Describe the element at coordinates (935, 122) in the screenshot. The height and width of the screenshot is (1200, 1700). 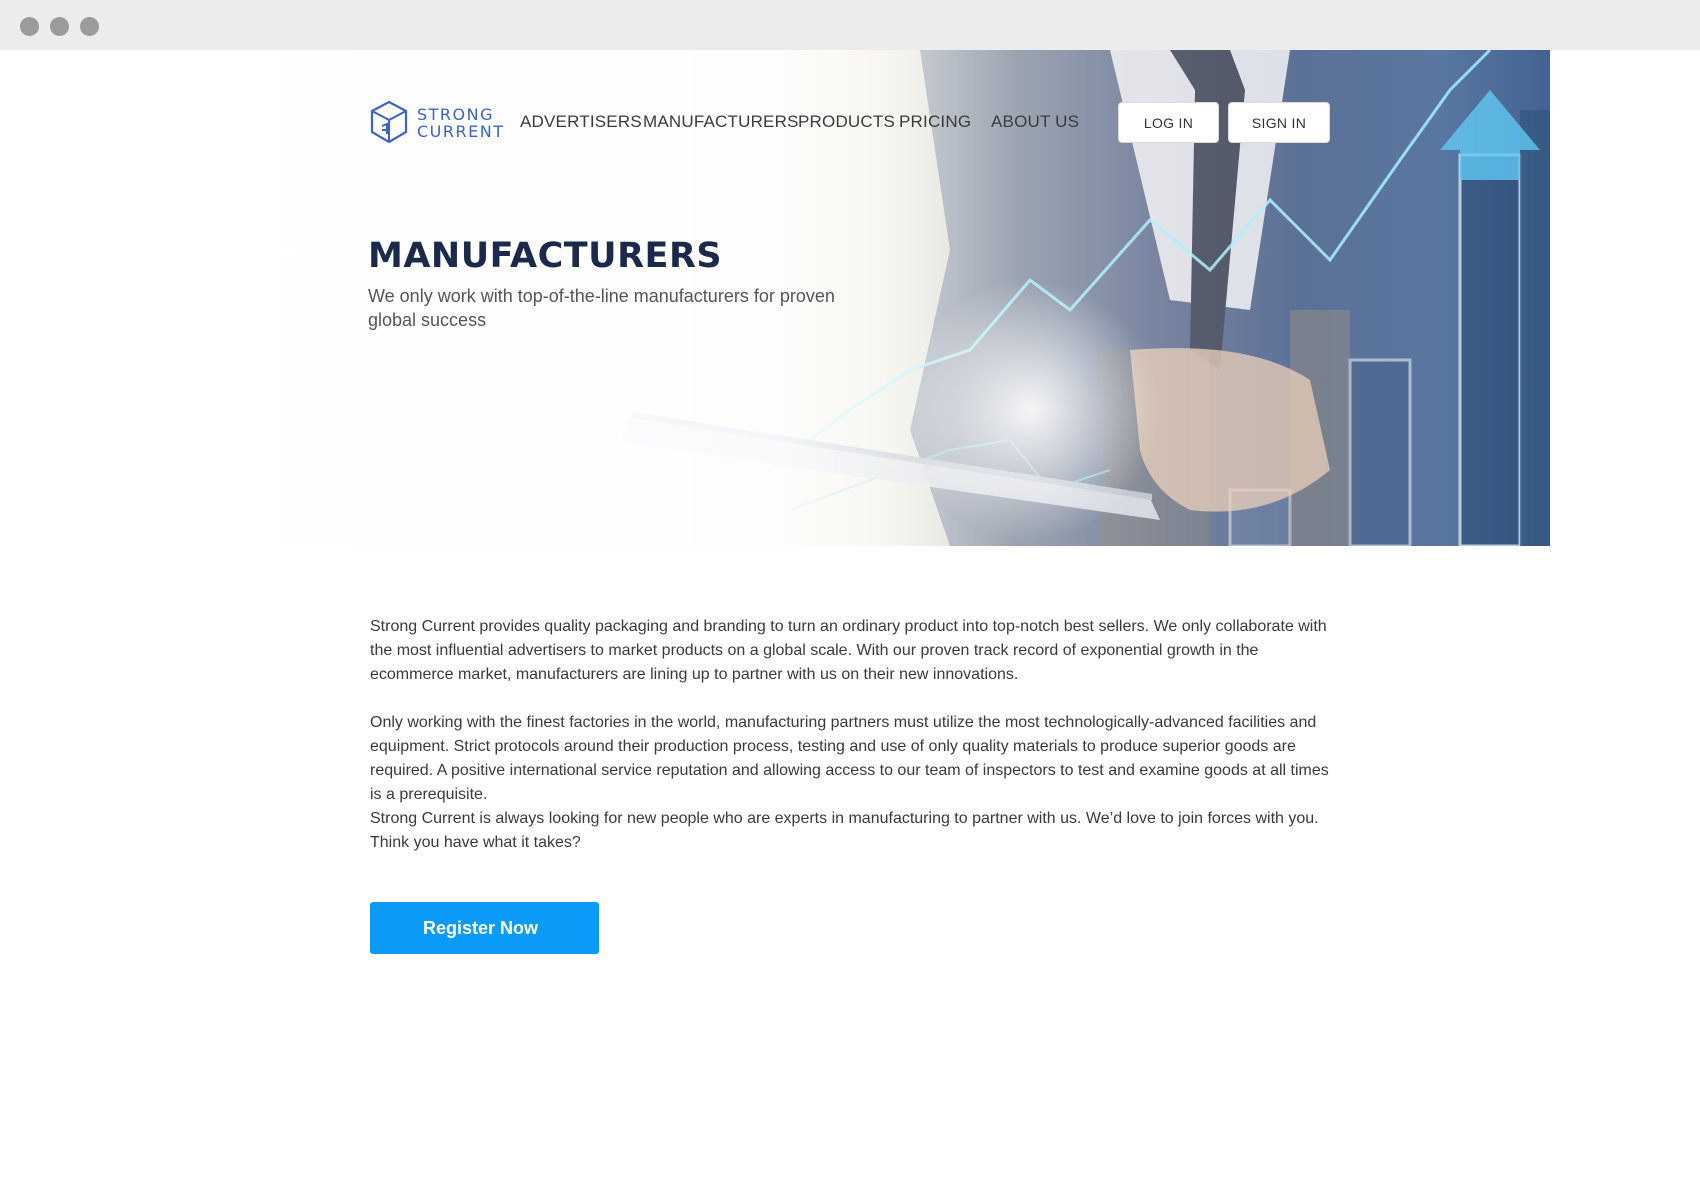
I see `nav-pricing: PRICING` at that location.